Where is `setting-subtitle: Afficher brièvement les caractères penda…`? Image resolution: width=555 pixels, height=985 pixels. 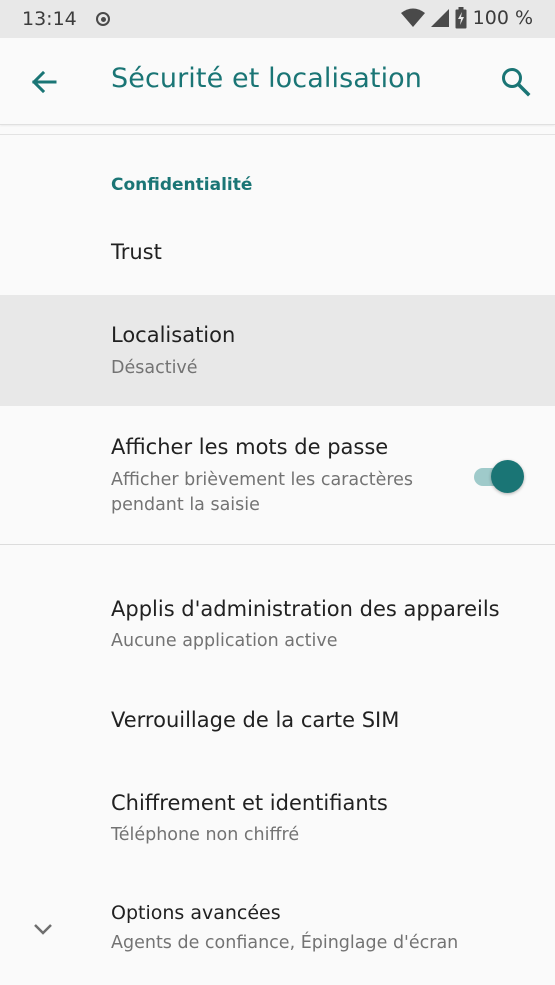 setting-subtitle: Afficher brièvement les caractères penda… is located at coordinates (262, 492).